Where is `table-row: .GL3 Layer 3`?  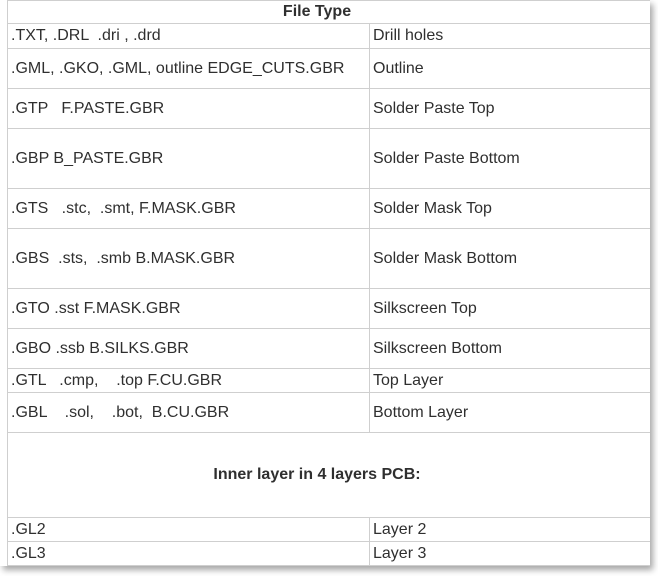
table-row: .GL3 Layer 3 is located at coordinates (328, 553).